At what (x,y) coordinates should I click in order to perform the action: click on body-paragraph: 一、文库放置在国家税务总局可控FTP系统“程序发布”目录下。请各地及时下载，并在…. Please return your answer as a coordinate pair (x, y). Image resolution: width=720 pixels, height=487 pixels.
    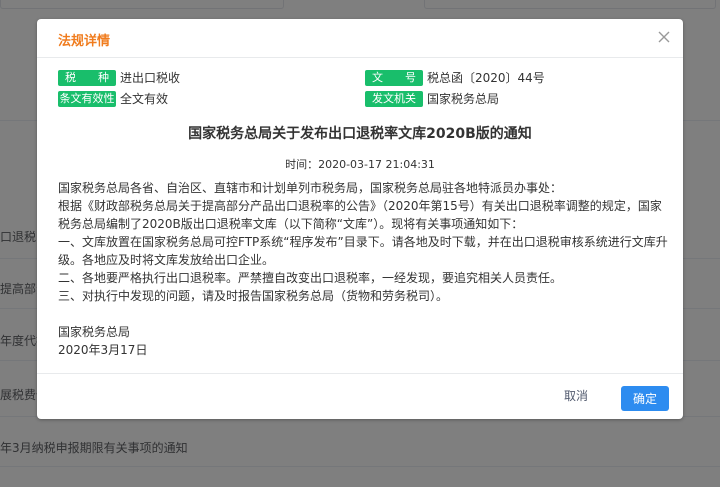
    Looking at the image, I should click on (363, 251).